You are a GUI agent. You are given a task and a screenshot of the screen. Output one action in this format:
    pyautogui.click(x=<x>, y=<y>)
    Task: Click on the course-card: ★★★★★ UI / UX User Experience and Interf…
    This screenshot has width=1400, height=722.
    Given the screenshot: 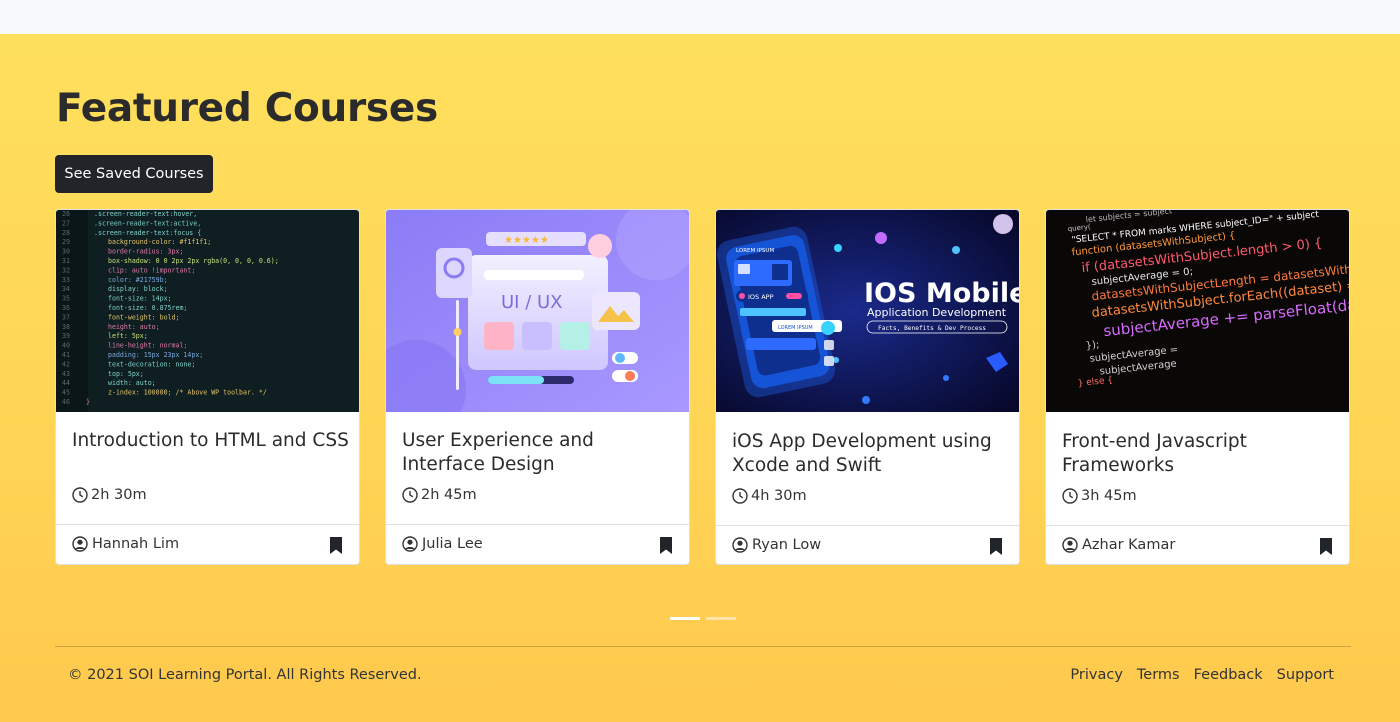 What is the action you would take?
    pyautogui.click(x=537, y=387)
    